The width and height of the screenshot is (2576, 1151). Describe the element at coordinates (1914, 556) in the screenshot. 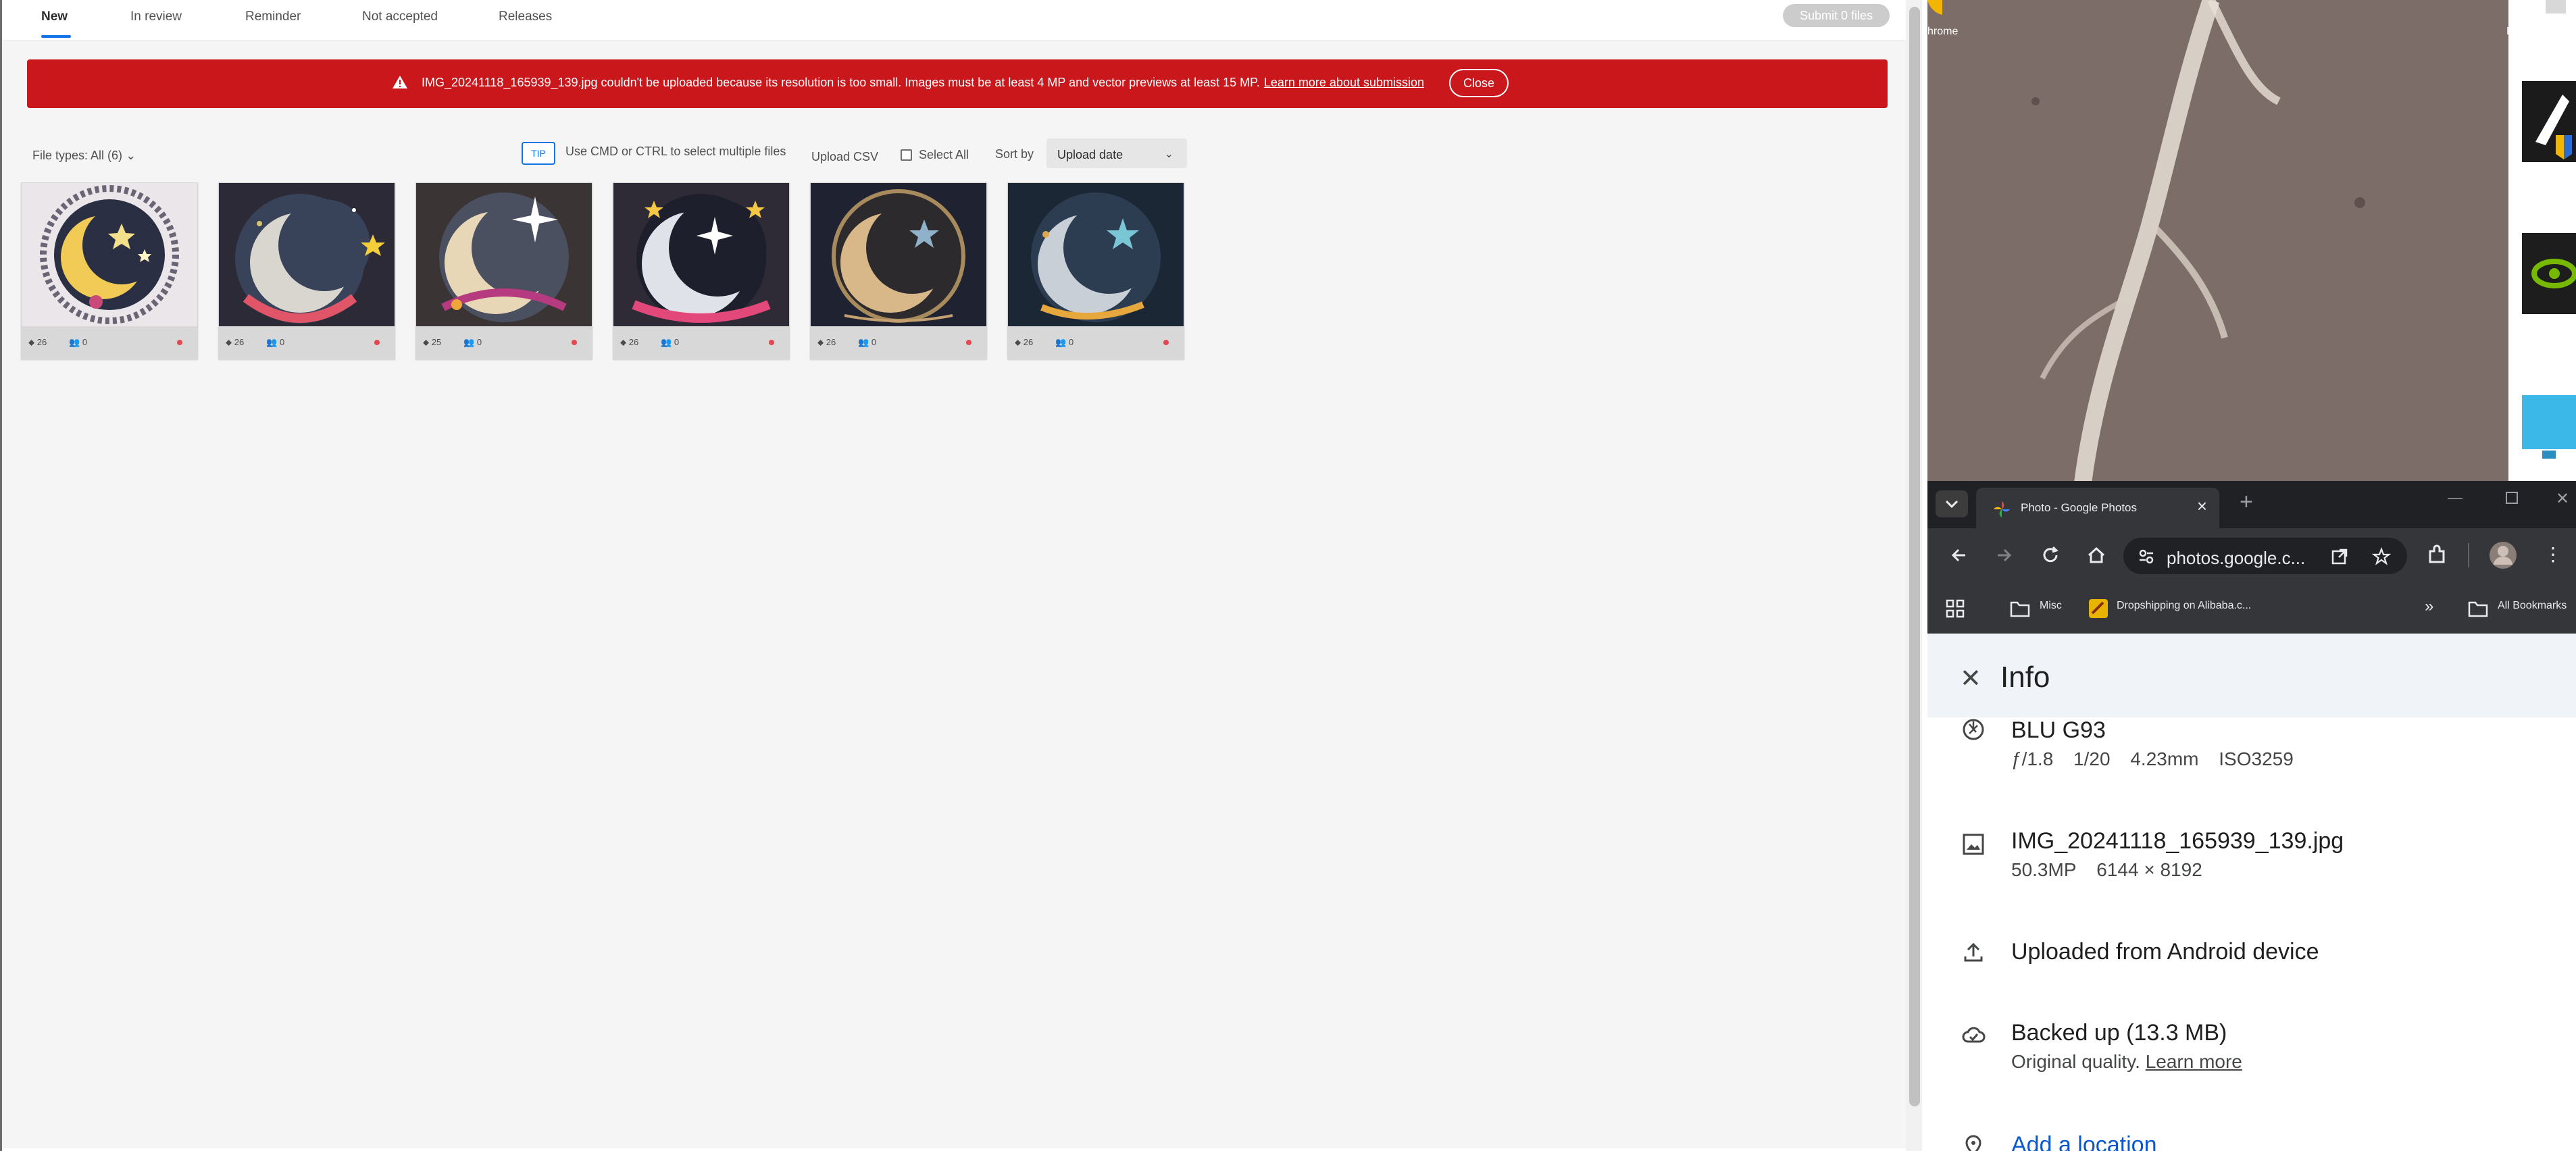

I see `scrollbar-thumb` at that location.